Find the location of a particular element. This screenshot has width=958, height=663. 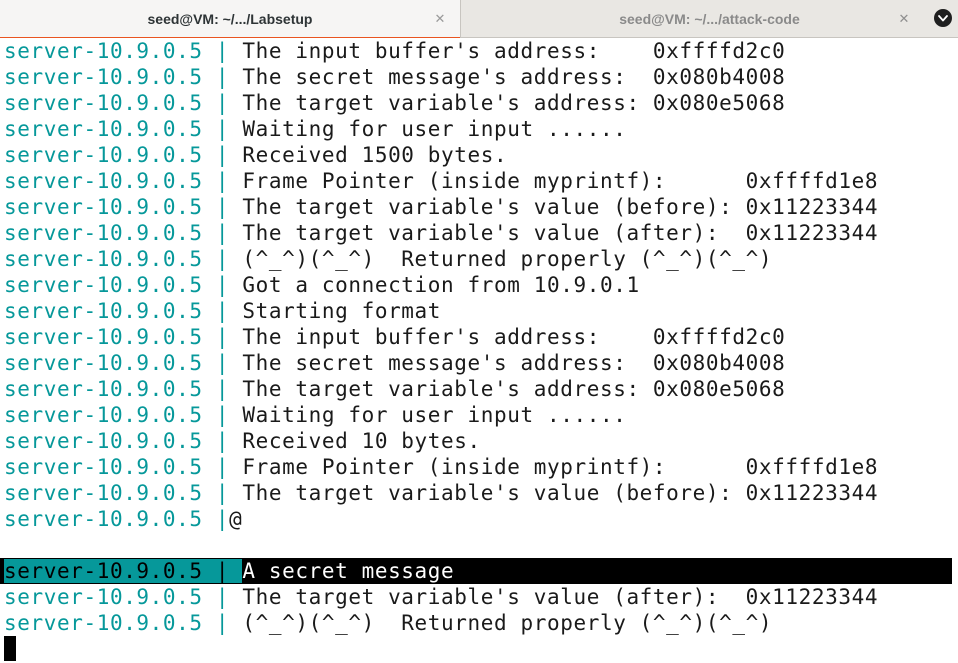

tab-title: seed@VM: ~/.../Labsetup is located at coordinates (230, 19).